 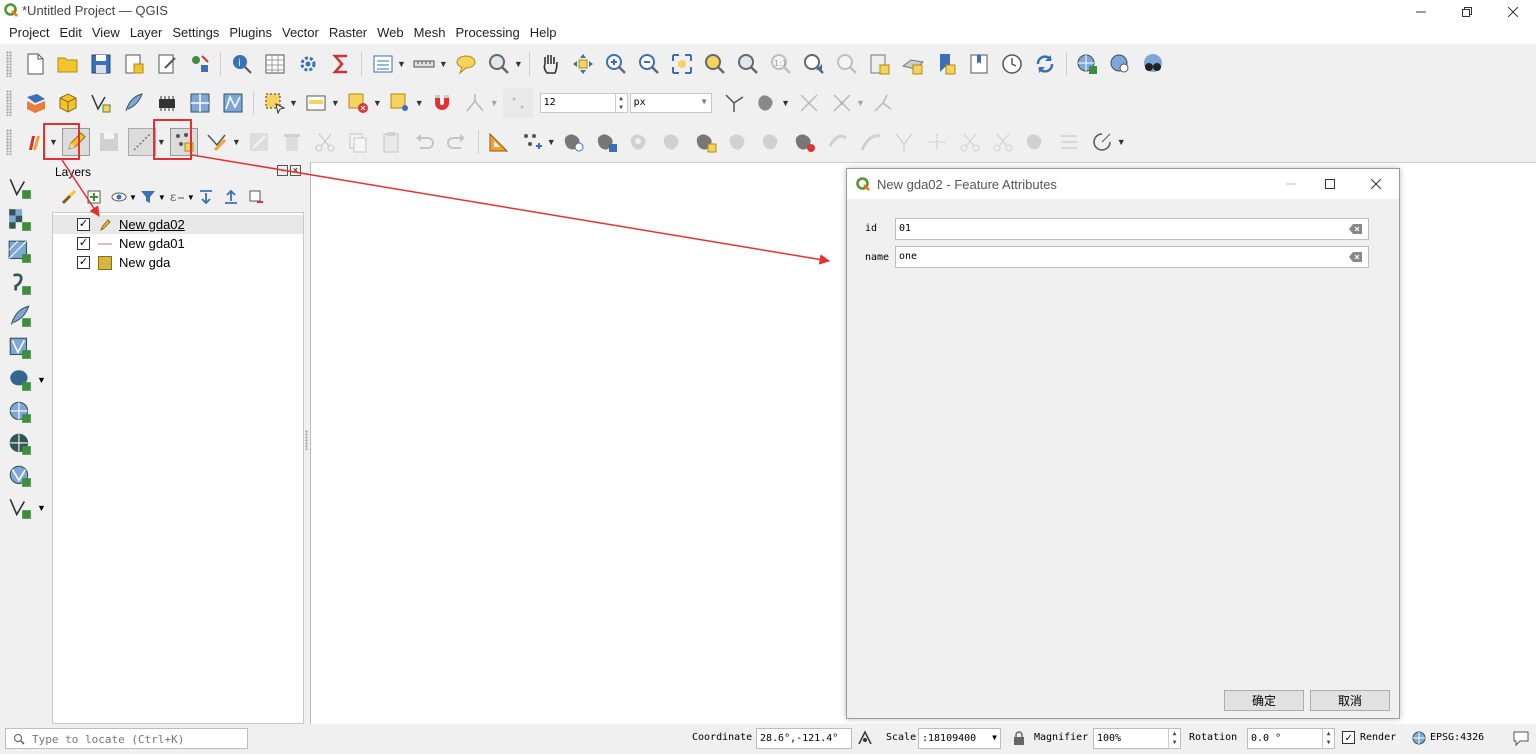 What do you see at coordinates (583, 102) in the screenshot?
I see `snapping-tolerance-input: 12 ▲ ▼` at bounding box center [583, 102].